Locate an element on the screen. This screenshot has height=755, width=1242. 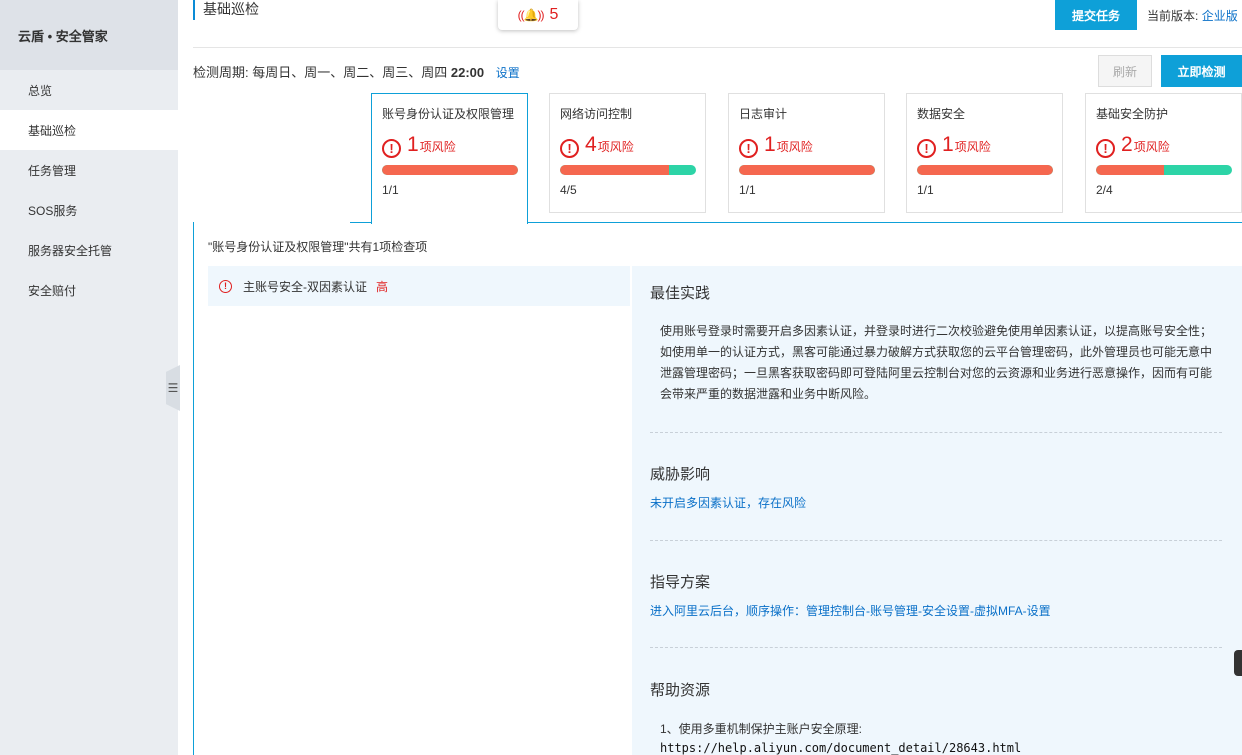
help-item-text: 1、使用多重机制保护主账户安全原理: is located at coordinates (761, 729).